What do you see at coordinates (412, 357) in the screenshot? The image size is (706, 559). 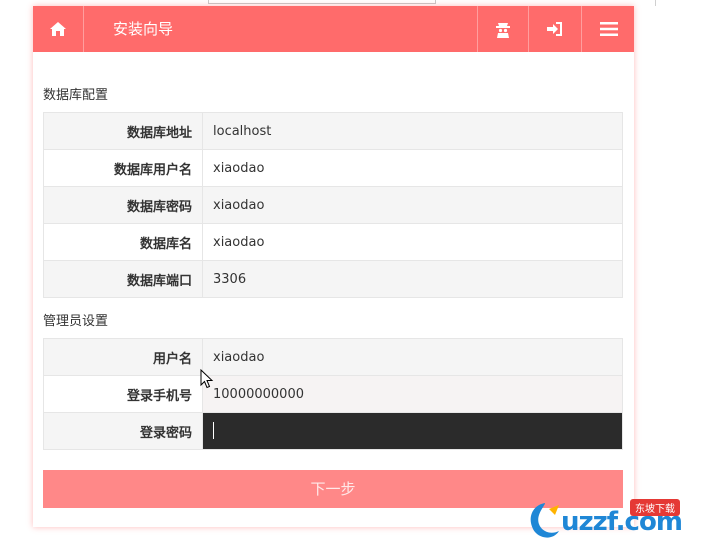 I see `admin-username-input: xiaodao` at bounding box center [412, 357].